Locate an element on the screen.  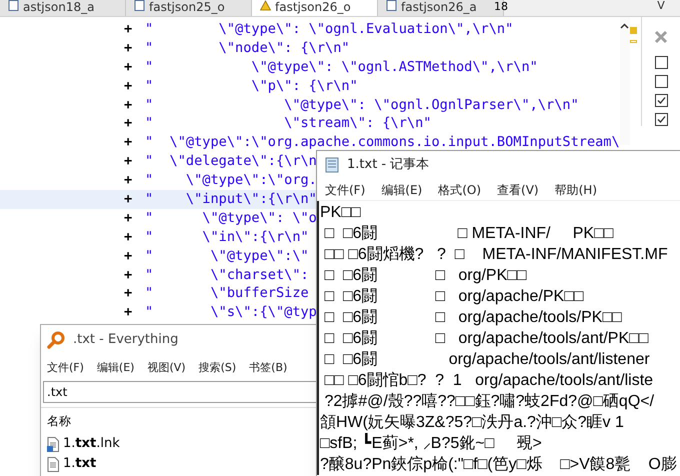
notepad-icon is located at coordinates (332, 165).